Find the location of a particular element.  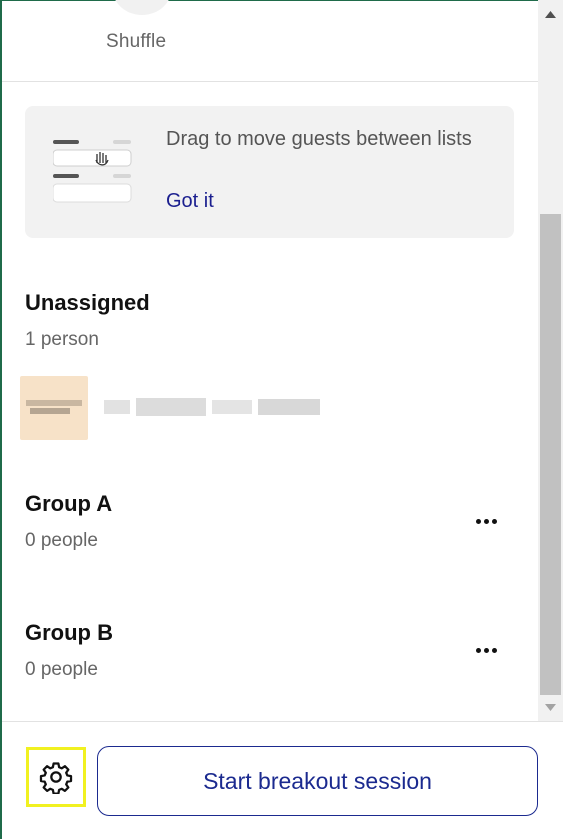

avatar is located at coordinates (54, 408).